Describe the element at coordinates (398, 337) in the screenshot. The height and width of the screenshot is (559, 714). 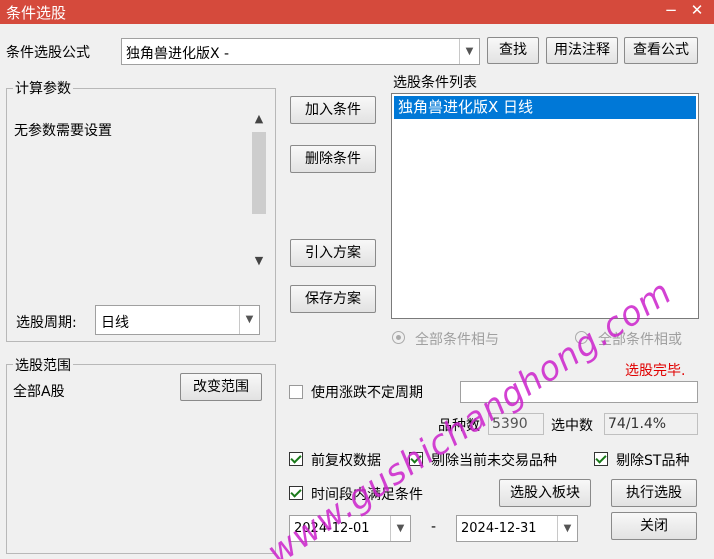
I see `radio-and` at that location.